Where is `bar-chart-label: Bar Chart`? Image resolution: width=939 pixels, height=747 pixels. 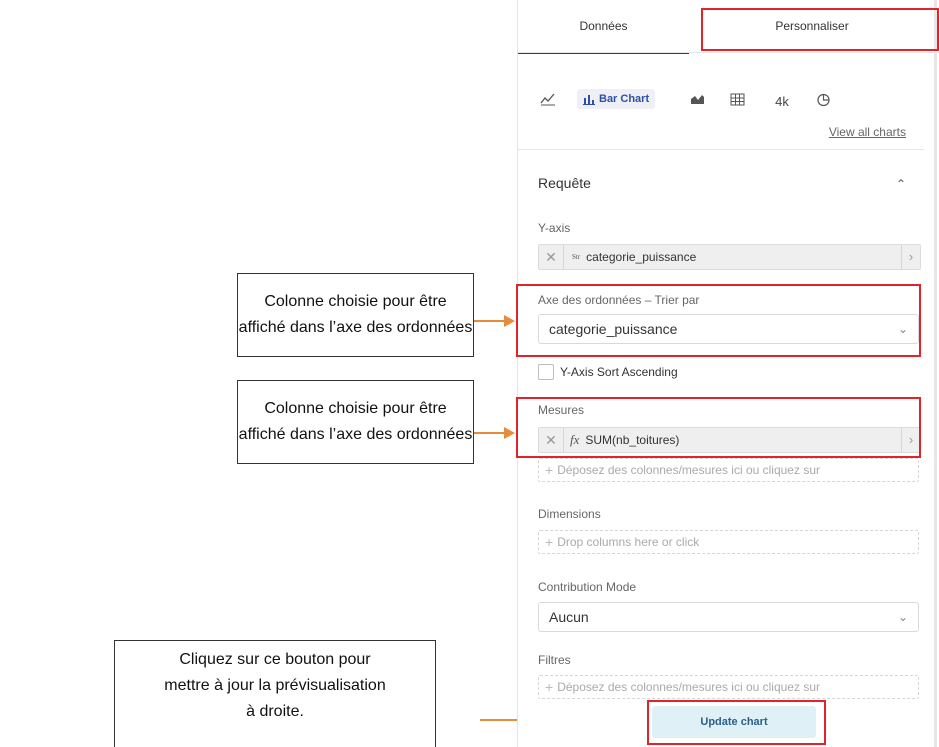 bar-chart-label: Bar Chart is located at coordinates (624, 99).